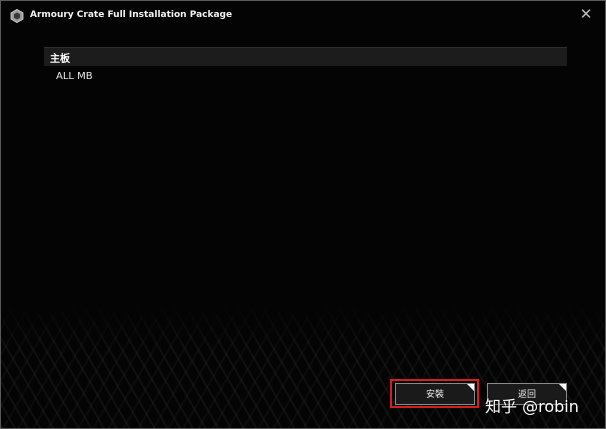 Image resolution: width=606 pixels, height=429 pixels. What do you see at coordinates (60, 59) in the screenshot?
I see `section-header-label: 主板` at bounding box center [60, 59].